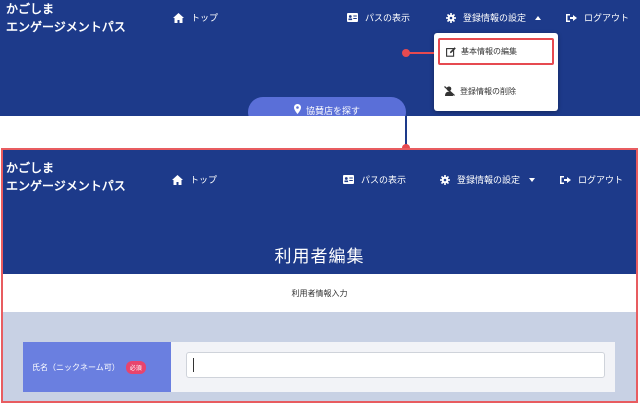 Image resolution: width=640 pixels, height=415 pixels. I want to click on settings-dropdown: 基本情報の編集 登録情報の削除, so click(496, 72).